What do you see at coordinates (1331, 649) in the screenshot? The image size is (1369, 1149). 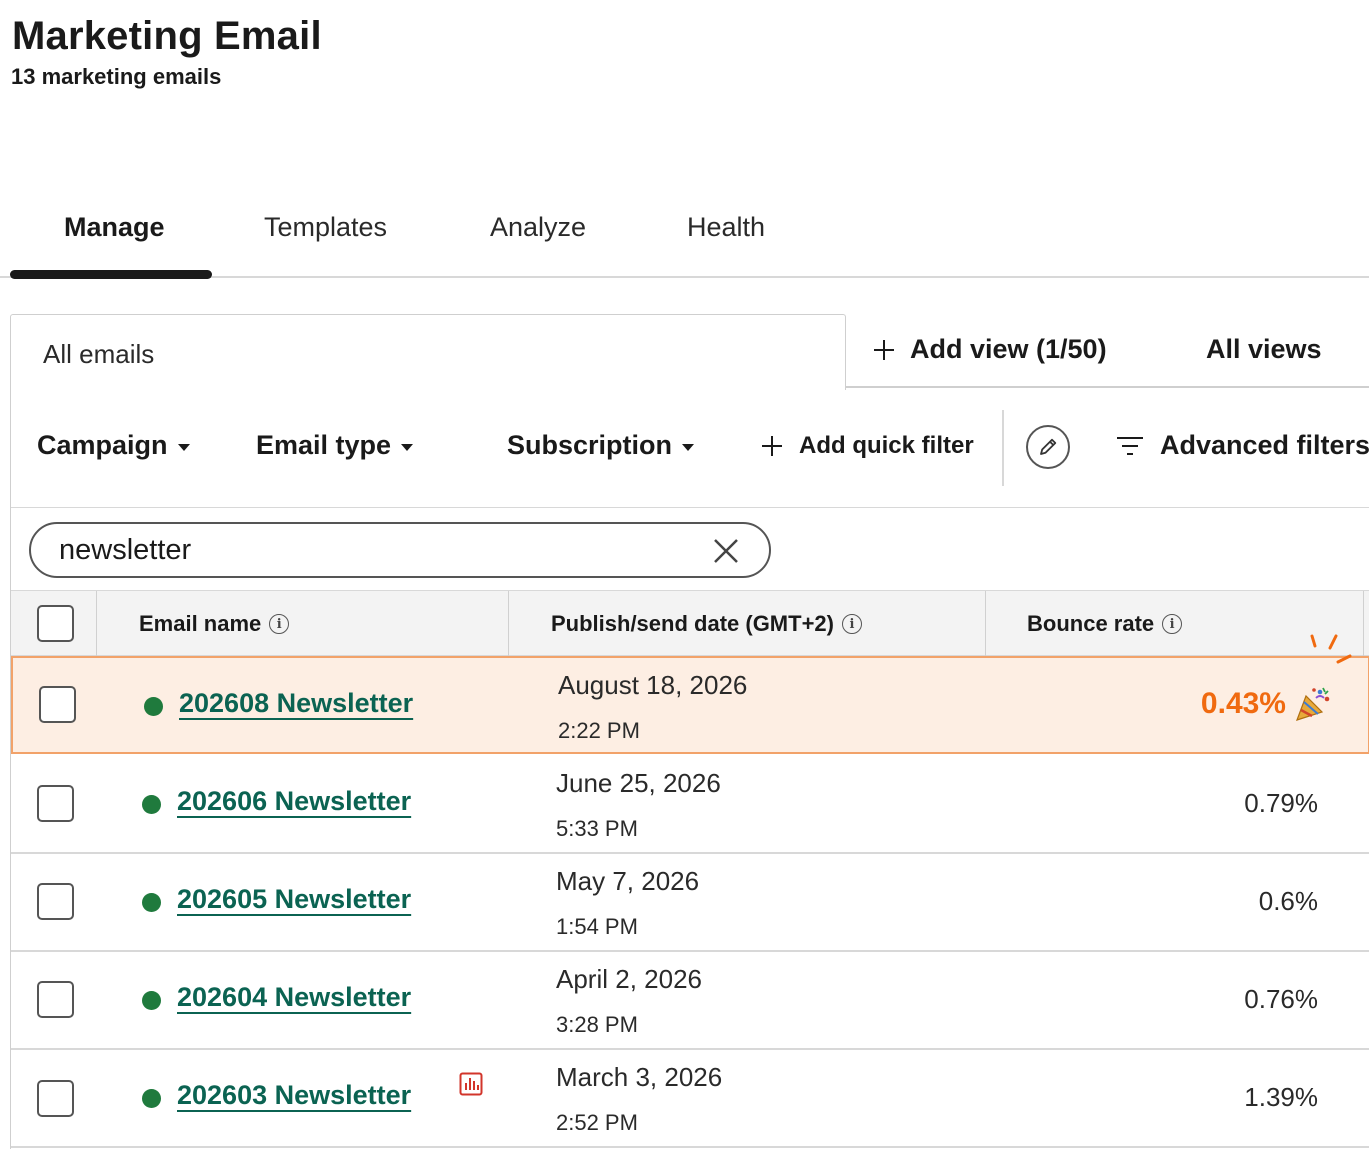 I see `sparkle-icon` at bounding box center [1331, 649].